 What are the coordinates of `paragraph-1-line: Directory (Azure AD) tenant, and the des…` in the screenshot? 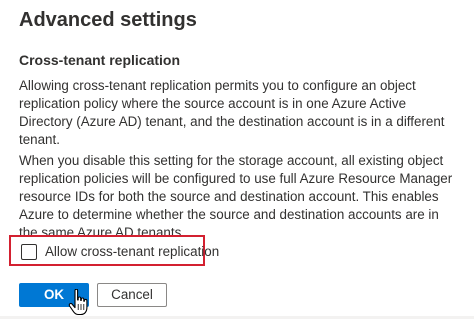 It's located at (232, 121).